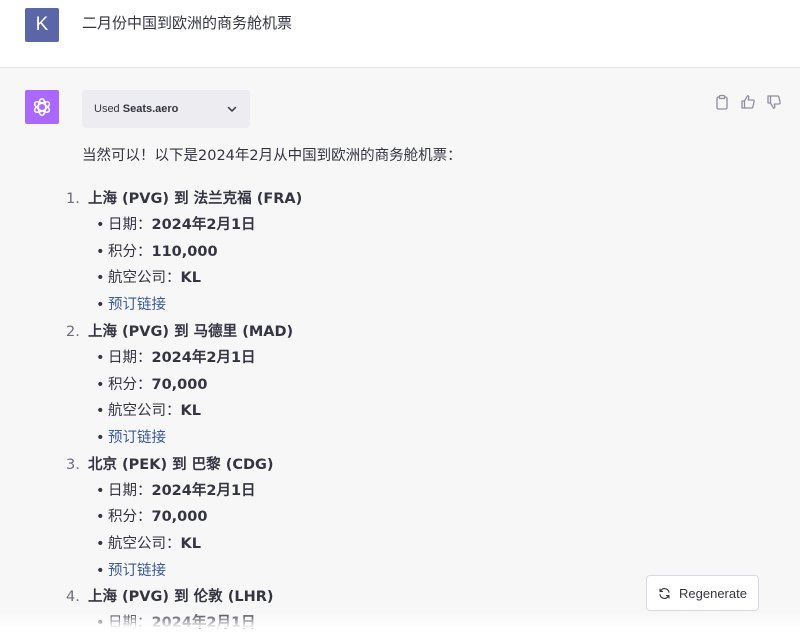  I want to click on bottom-fade, so click(400, 620).